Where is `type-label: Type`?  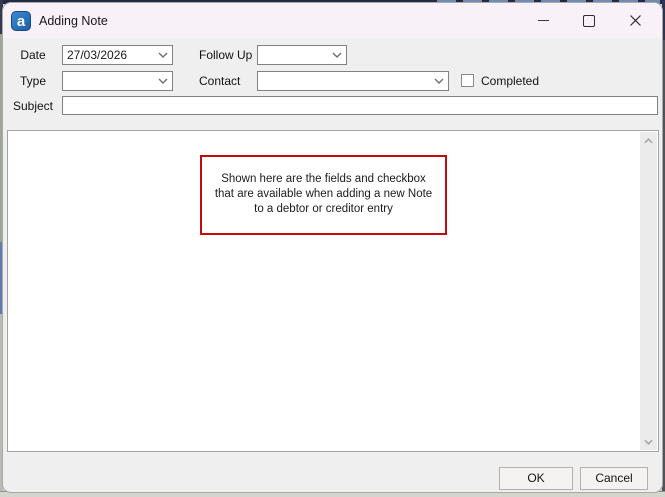 type-label: Type is located at coordinates (32, 81).